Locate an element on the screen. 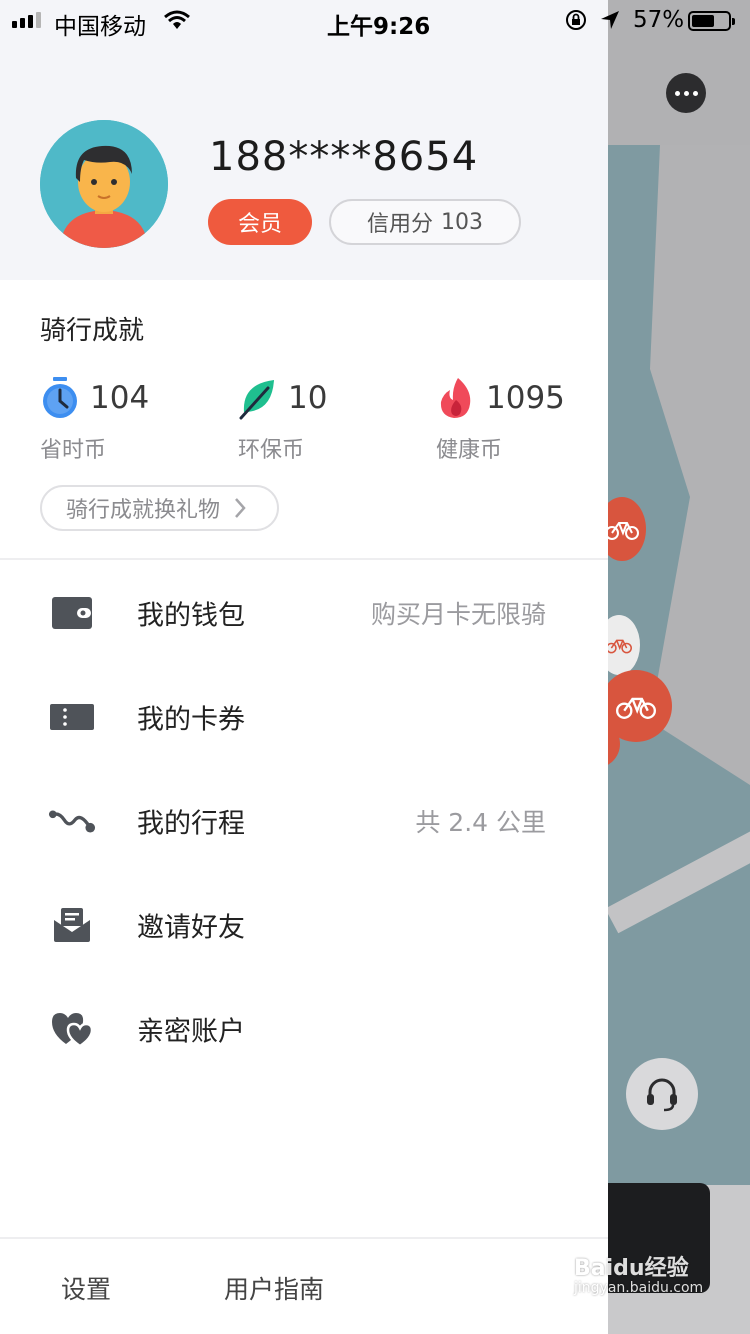 This screenshot has height=1334, width=750. time-coin-label: 省时币 is located at coordinates (73, 450).